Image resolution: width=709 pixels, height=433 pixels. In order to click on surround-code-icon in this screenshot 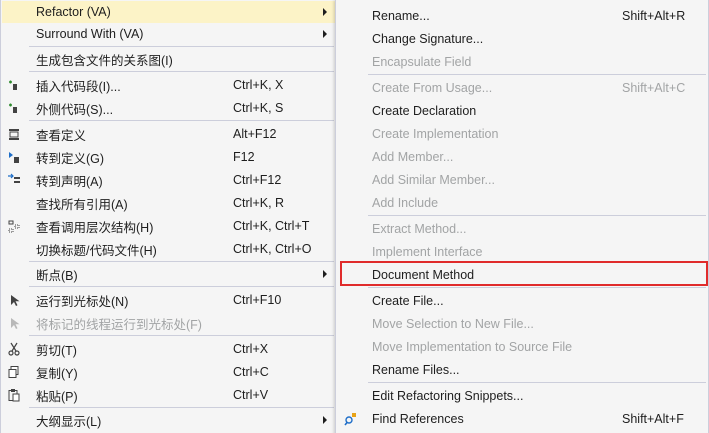, I will do `click(14, 108)`.